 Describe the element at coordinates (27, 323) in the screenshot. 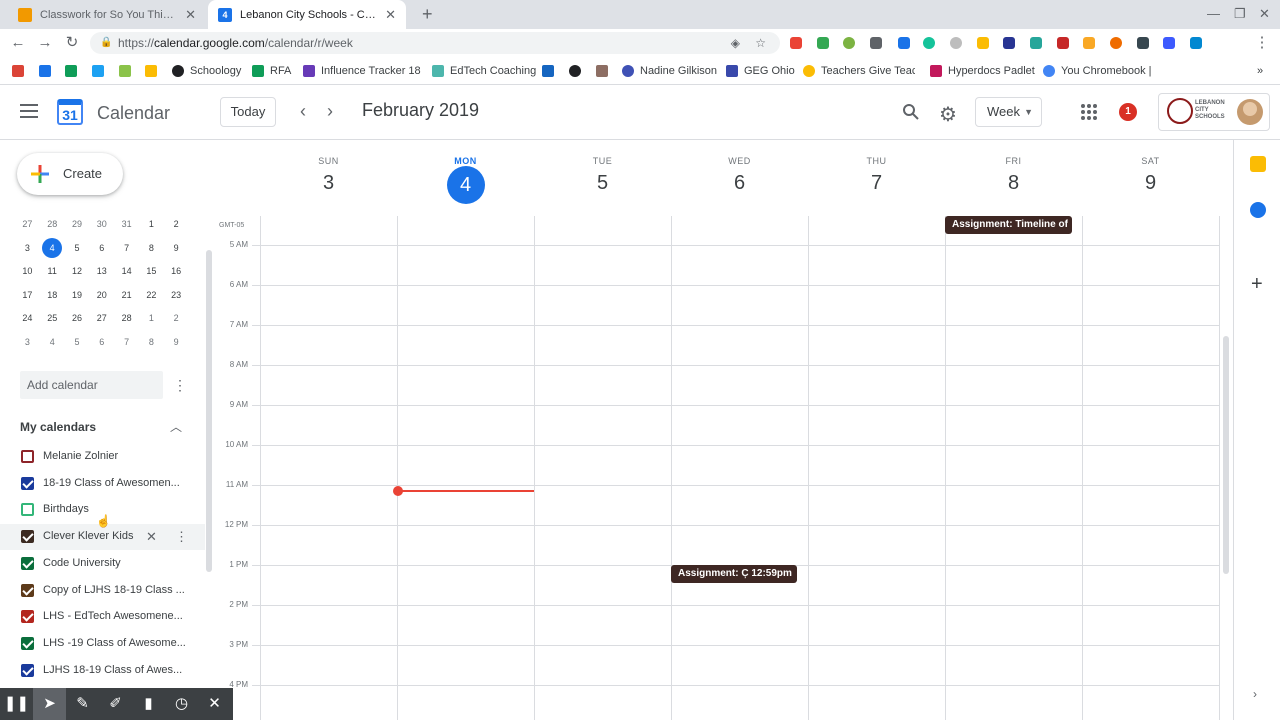

I see `mini-calendar-day: 24` at that location.